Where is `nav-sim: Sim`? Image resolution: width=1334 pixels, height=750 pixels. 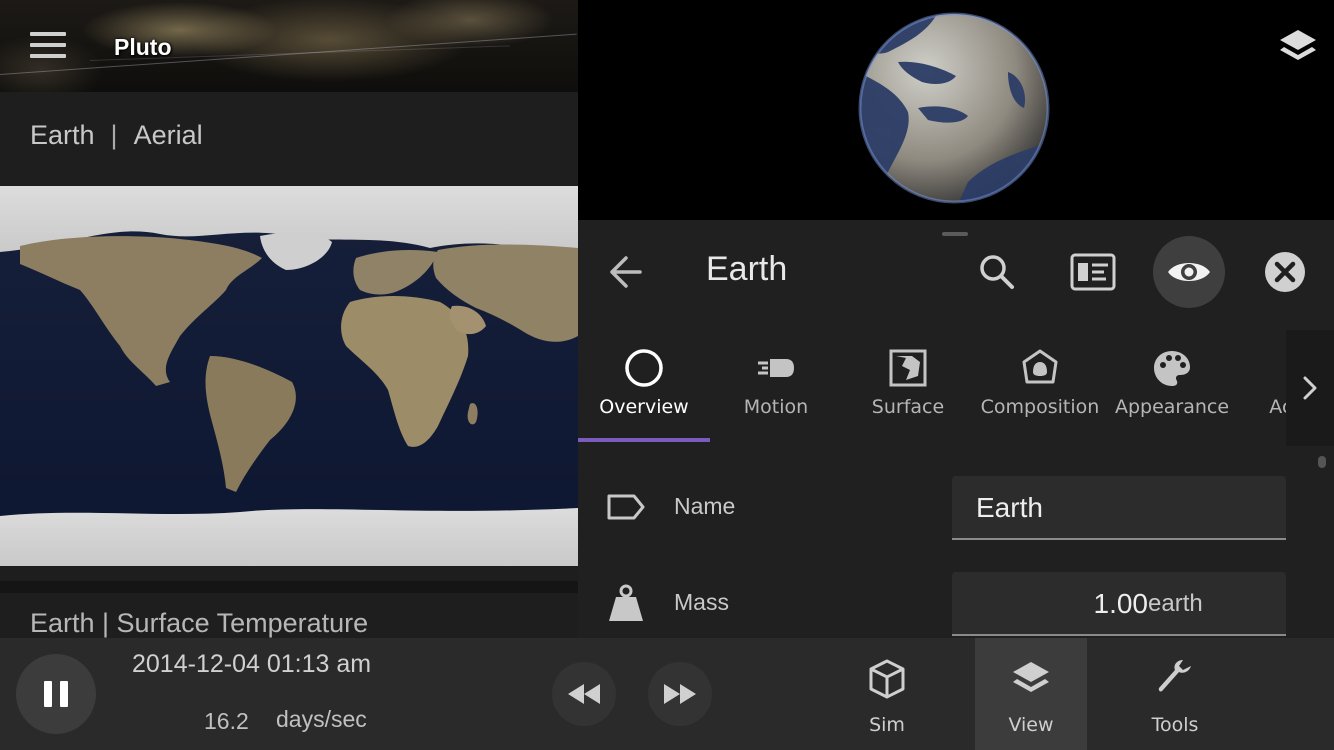
nav-sim: Sim is located at coordinates (887, 694).